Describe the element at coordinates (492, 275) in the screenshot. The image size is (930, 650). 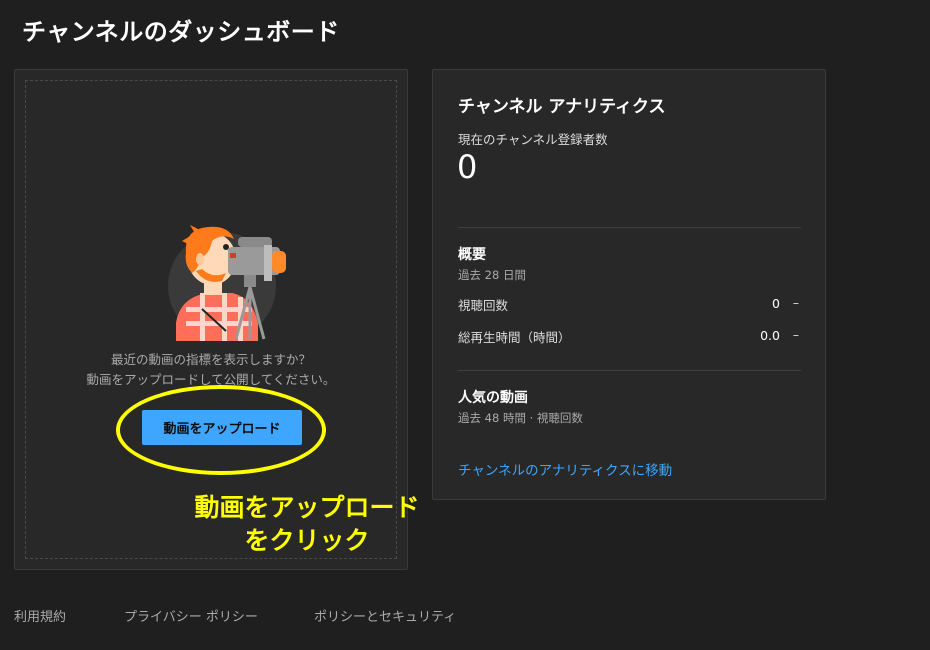
I see `summary-period: 過去 28 日間` at that location.